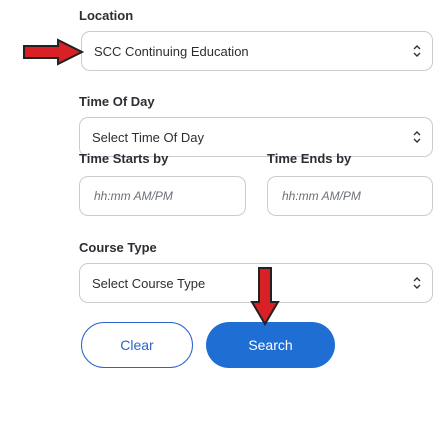 The image size is (443, 427). What do you see at coordinates (137, 345) in the screenshot?
I see `clear-button: Clear` at bounding box center [137, 345].